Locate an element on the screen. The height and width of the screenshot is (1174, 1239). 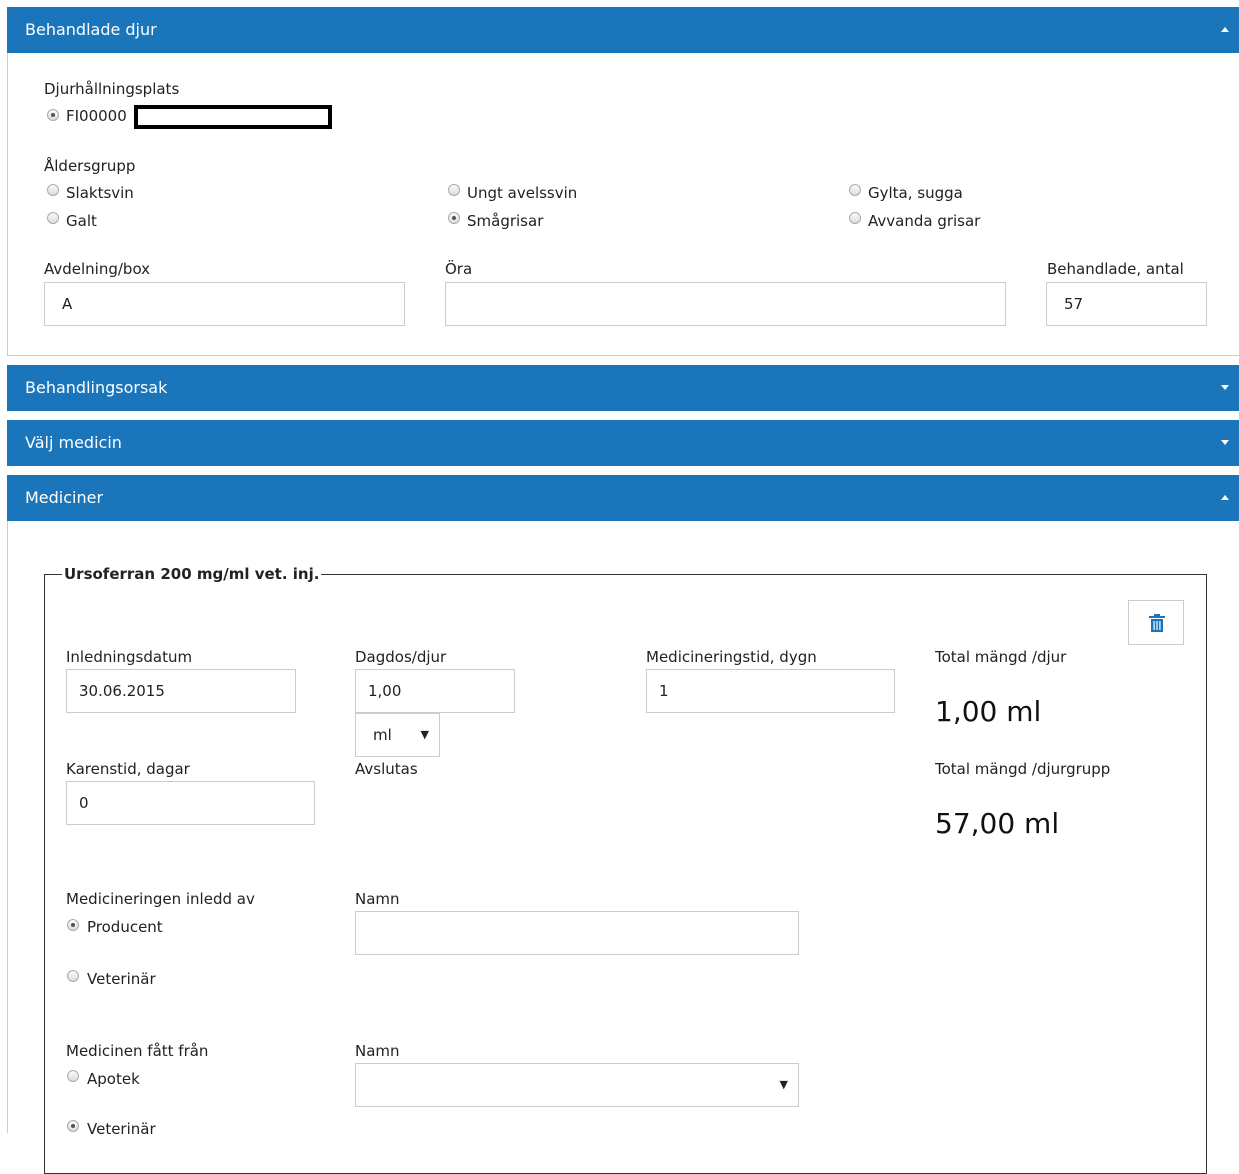
redaction-box is located at coordinates (233, 117).